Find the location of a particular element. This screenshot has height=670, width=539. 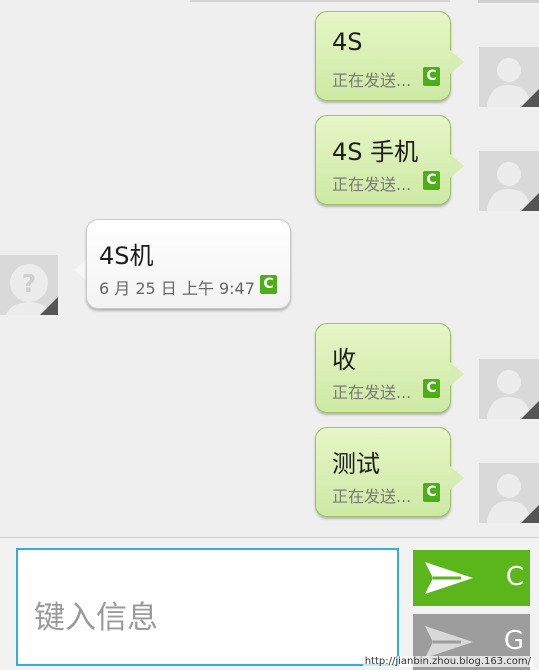

message-bubble: 4S 正在发送... C is located at coordinates (383, 56).